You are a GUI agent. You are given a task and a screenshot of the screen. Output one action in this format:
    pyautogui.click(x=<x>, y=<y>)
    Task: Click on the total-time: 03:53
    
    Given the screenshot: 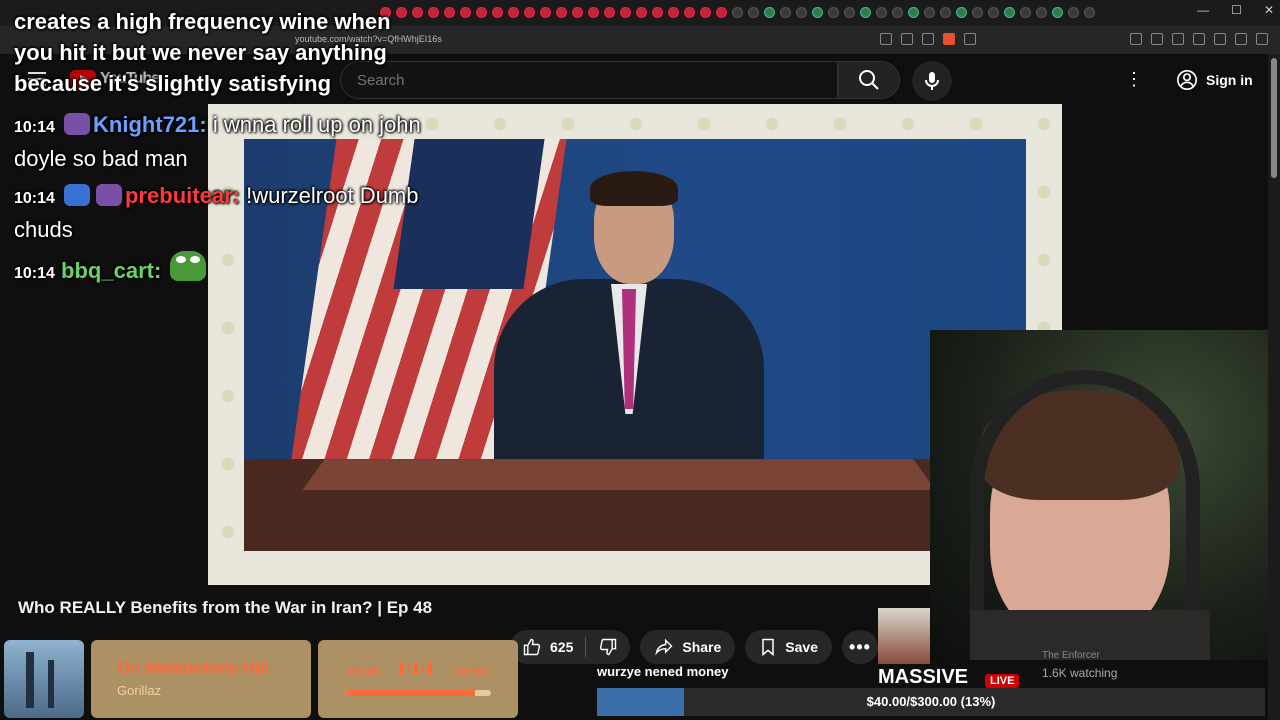 What is the action you would take?
    pyautogui.click(x=471, y=671)
    